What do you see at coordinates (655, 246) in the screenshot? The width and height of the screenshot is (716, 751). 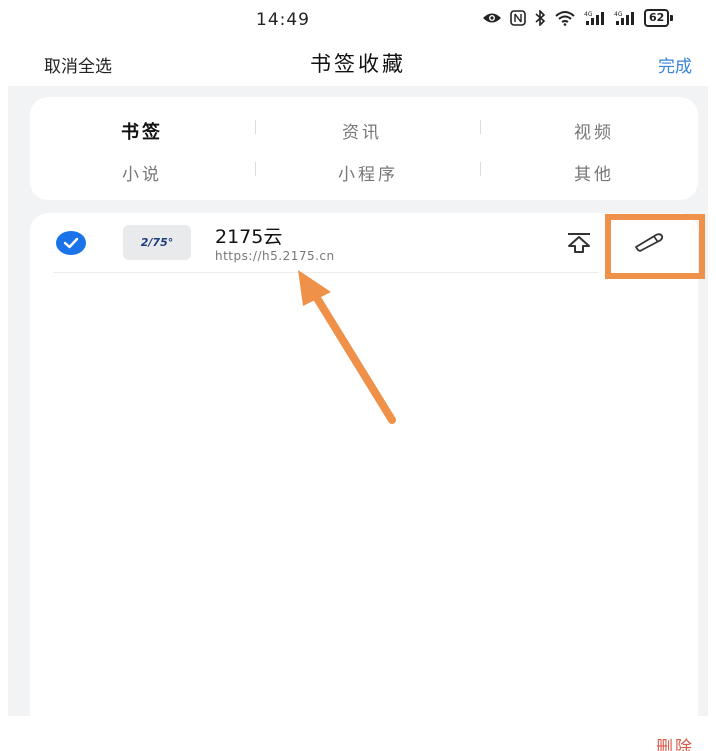 I see `highlight-box` at bounding box center [655, 246].